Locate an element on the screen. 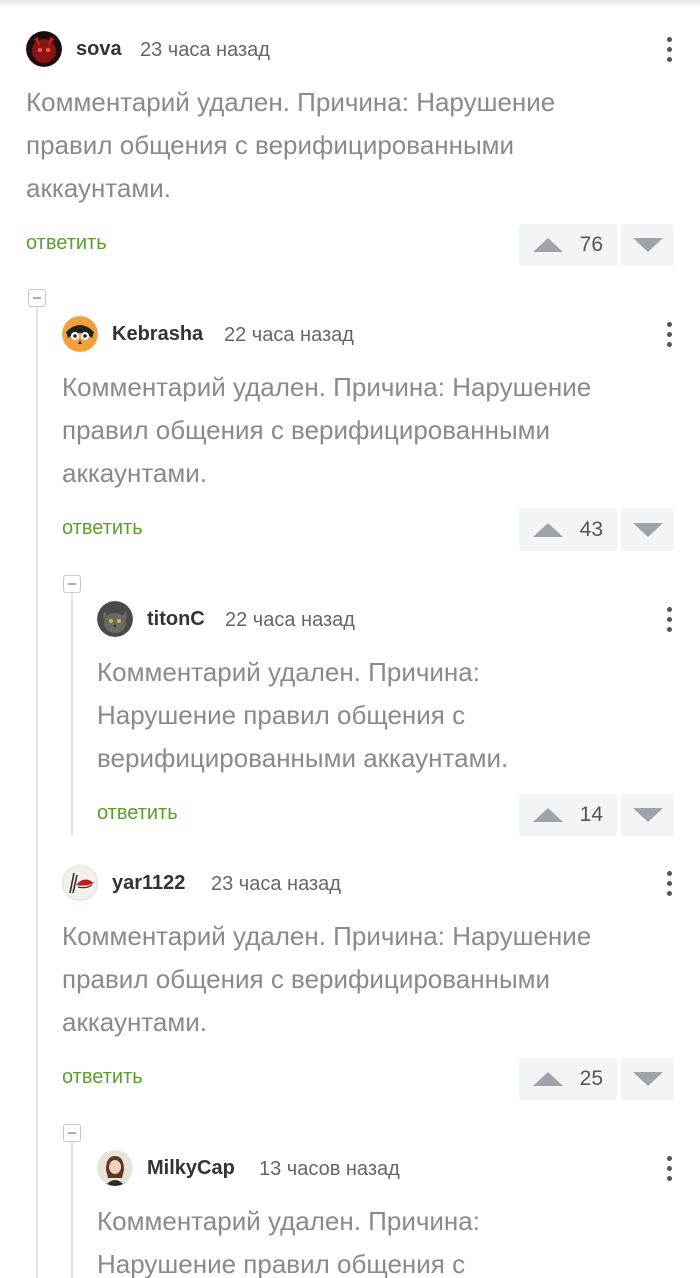 The width and height of the screenshot is (700, 1278). comment-author: yar1122 is located at coordinates (148, 883).